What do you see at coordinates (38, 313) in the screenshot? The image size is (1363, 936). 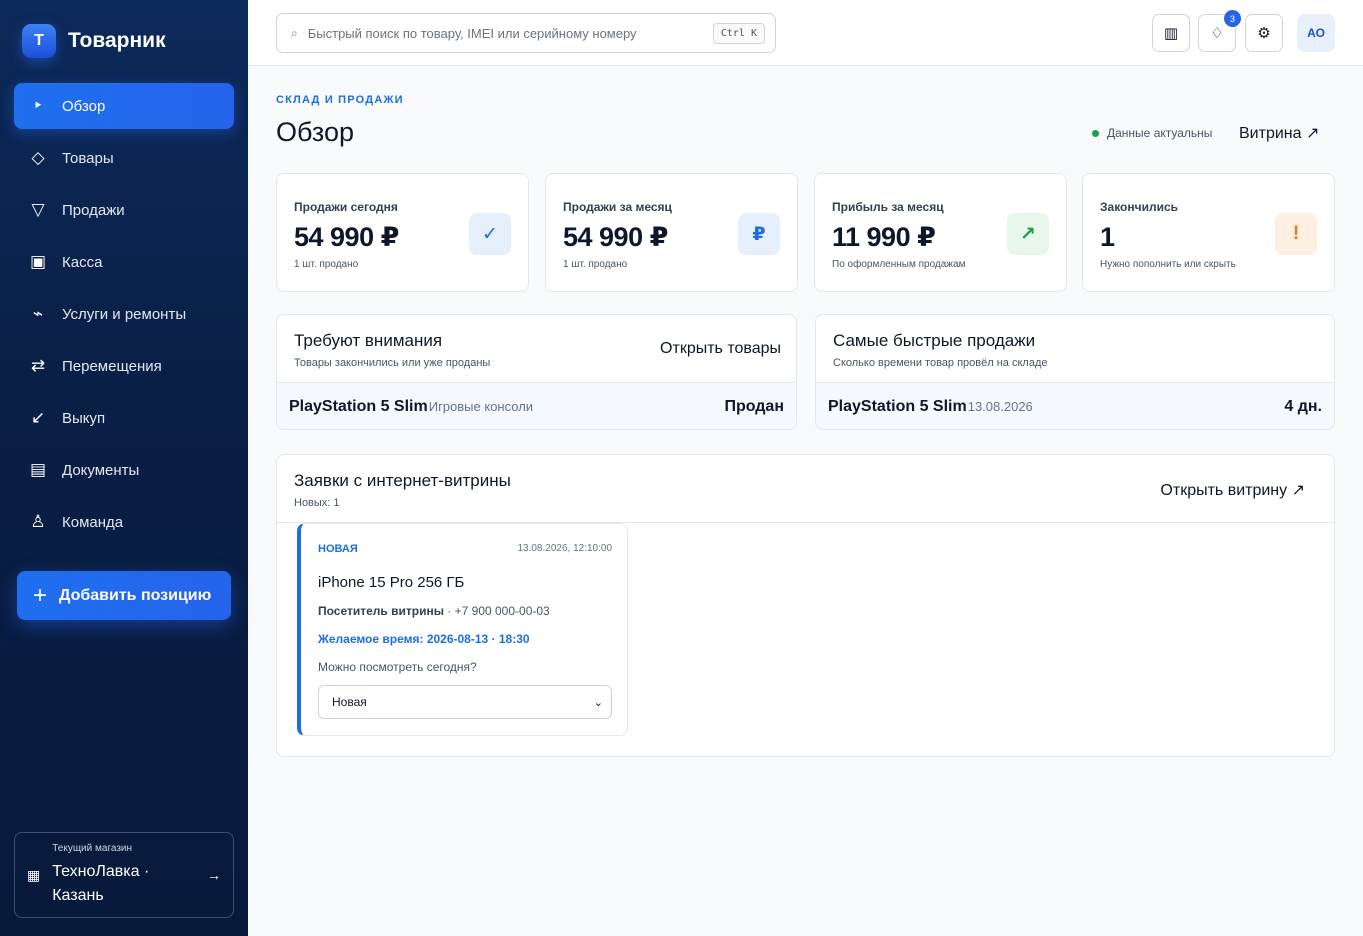 I see `wrench-icon: ⌁` at bounding box center [38, 313].